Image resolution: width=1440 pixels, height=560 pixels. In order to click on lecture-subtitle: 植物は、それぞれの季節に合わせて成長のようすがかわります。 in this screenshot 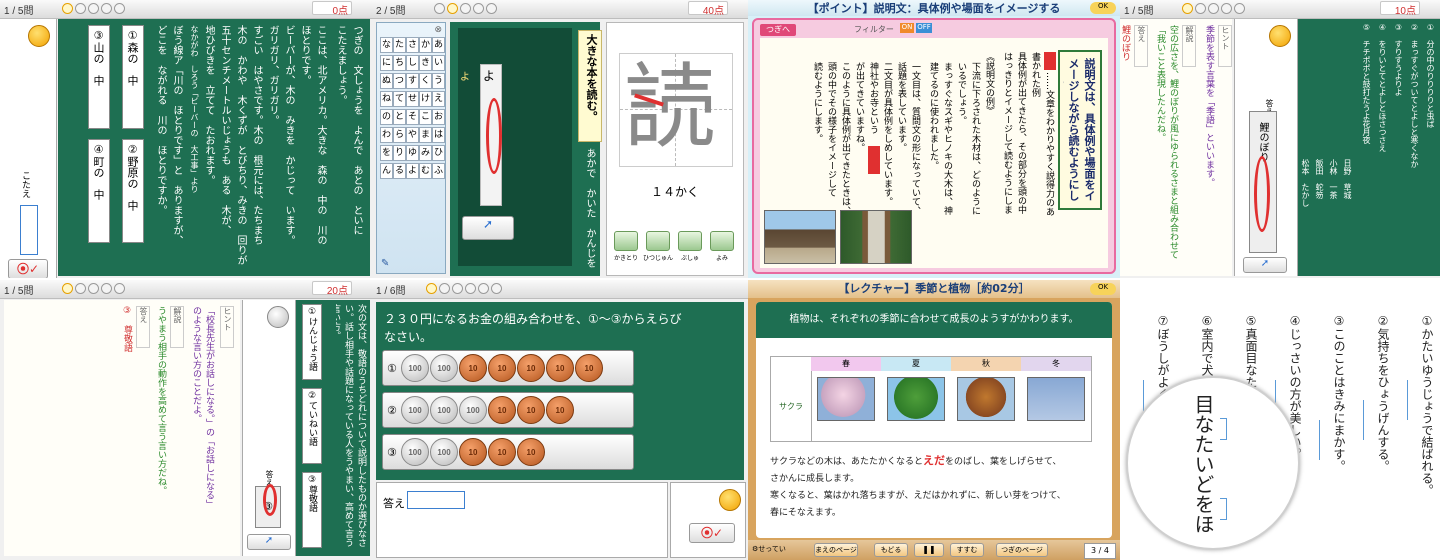, I will do `click(934, 320)`.